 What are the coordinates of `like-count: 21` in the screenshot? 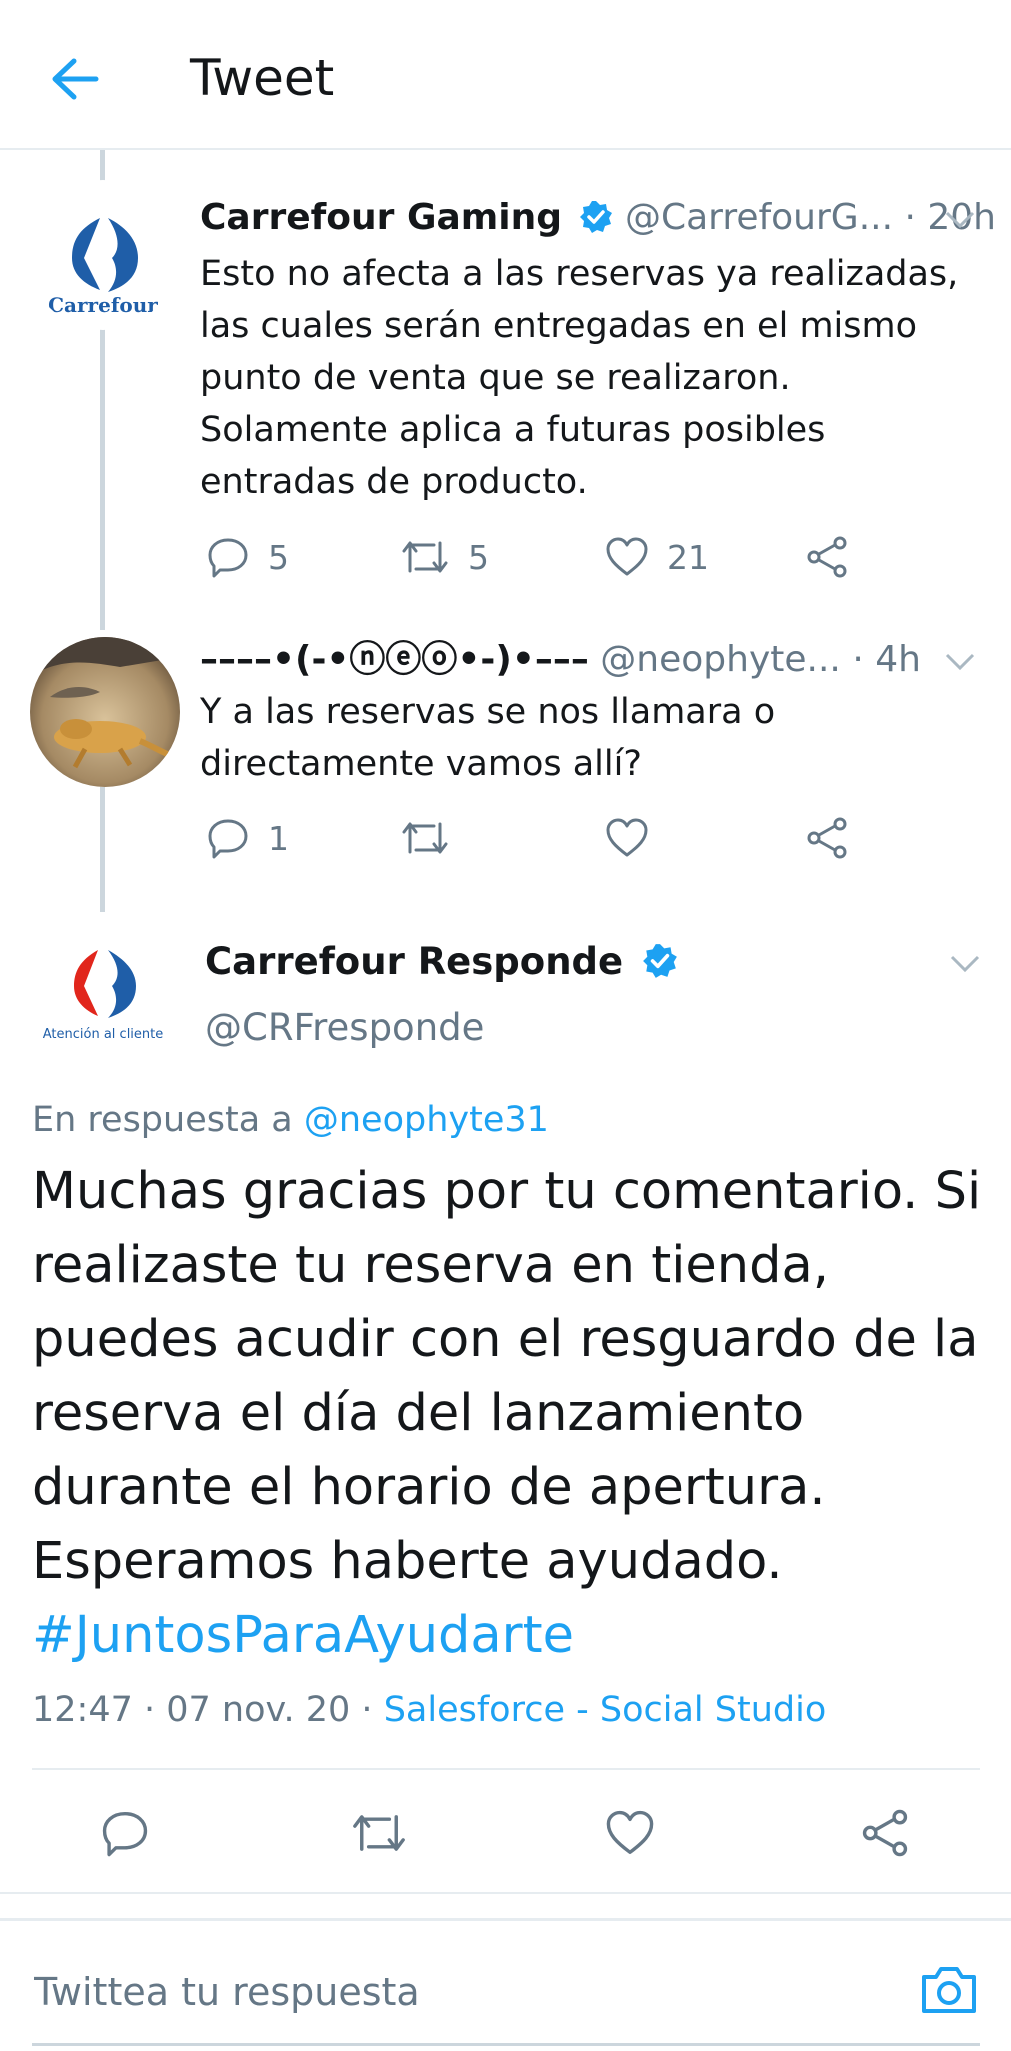 It's located at (688, 557).